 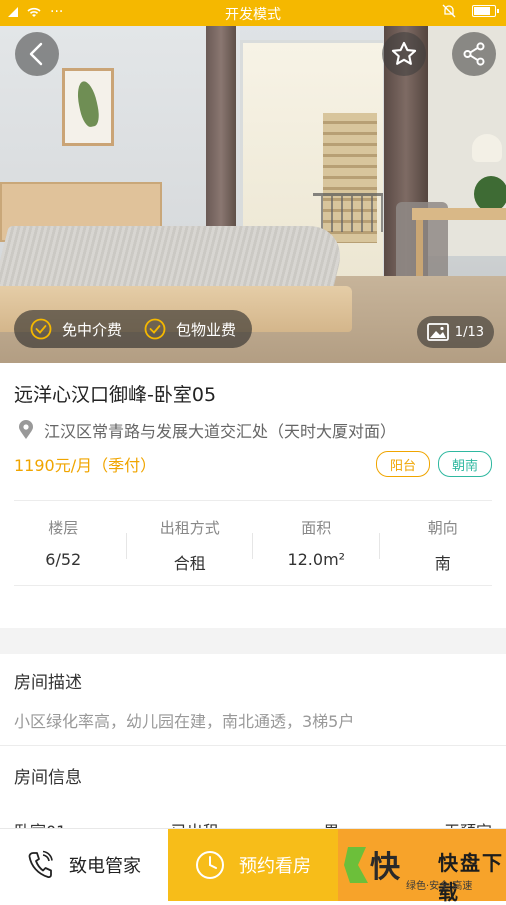 I want to click on call-label: 致电管家, so click(x=105, y=865).